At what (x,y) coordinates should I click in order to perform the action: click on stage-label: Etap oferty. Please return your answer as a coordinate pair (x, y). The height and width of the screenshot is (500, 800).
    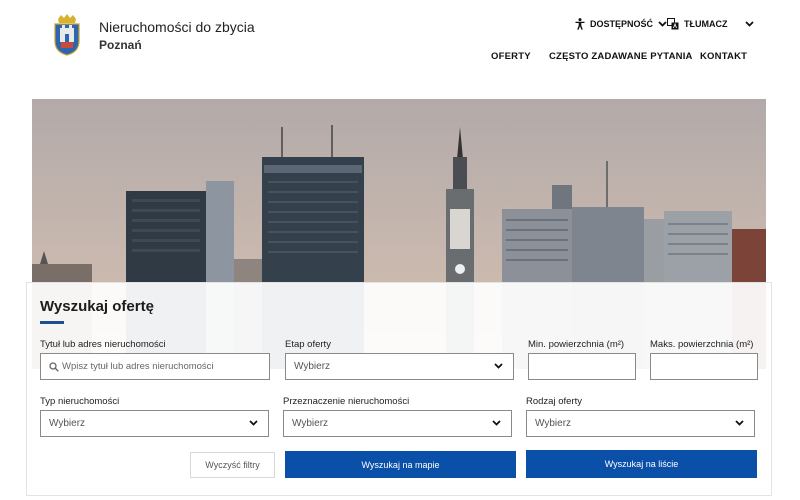
    Looking at the image, I should click on (308, 344).